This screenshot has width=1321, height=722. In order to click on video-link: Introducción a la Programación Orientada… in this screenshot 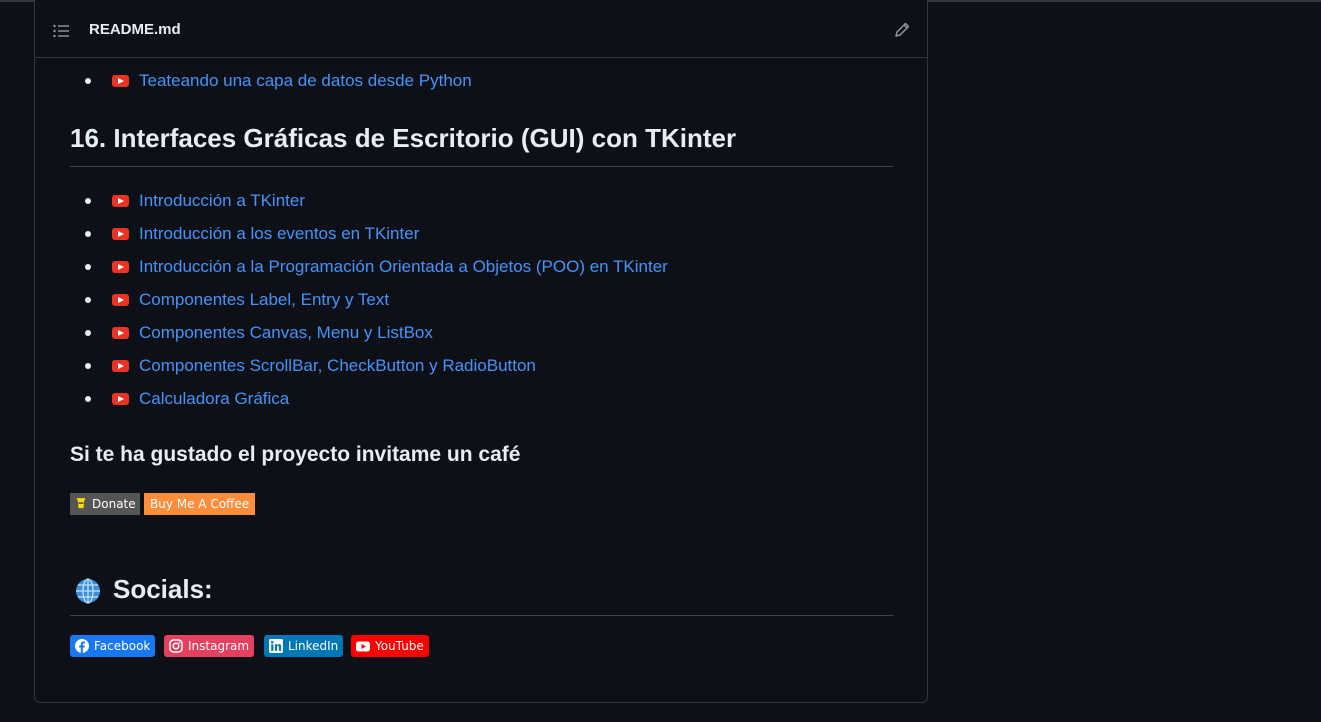, I will do `click(403, 267)`.